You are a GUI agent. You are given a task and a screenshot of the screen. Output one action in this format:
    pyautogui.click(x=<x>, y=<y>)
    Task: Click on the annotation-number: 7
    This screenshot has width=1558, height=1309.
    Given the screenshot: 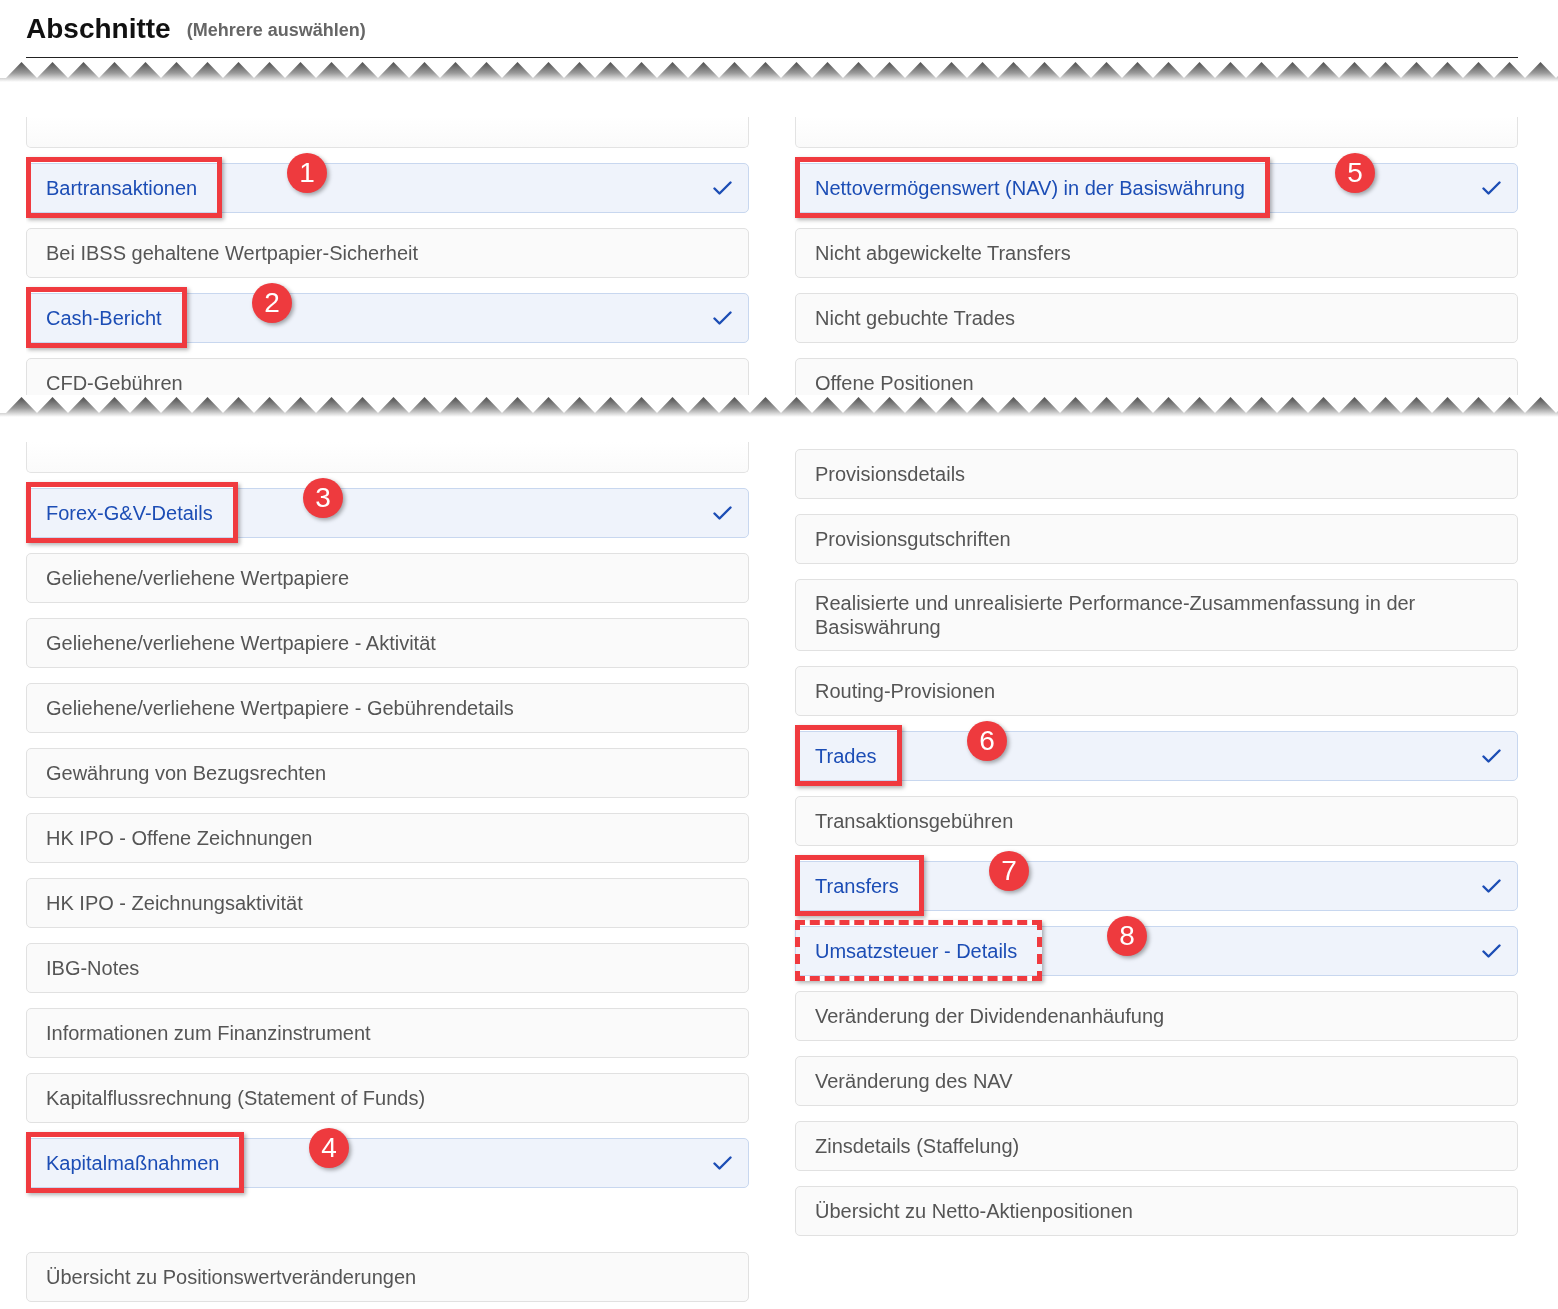 What is the action you would take?
    pyautogui.click(x=1009, y=871)
    